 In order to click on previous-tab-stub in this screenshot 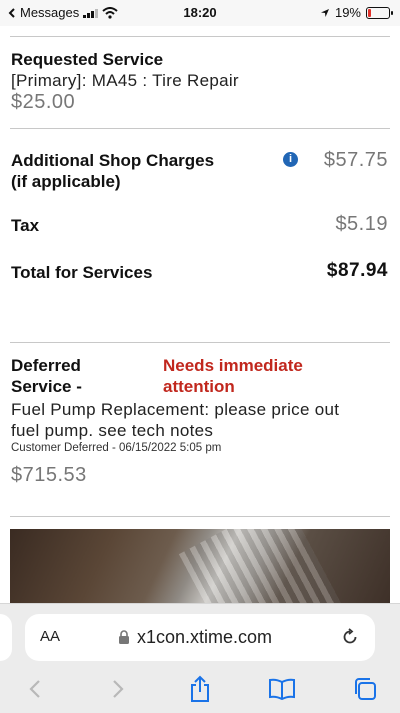, I will do `click(6, 637)`.